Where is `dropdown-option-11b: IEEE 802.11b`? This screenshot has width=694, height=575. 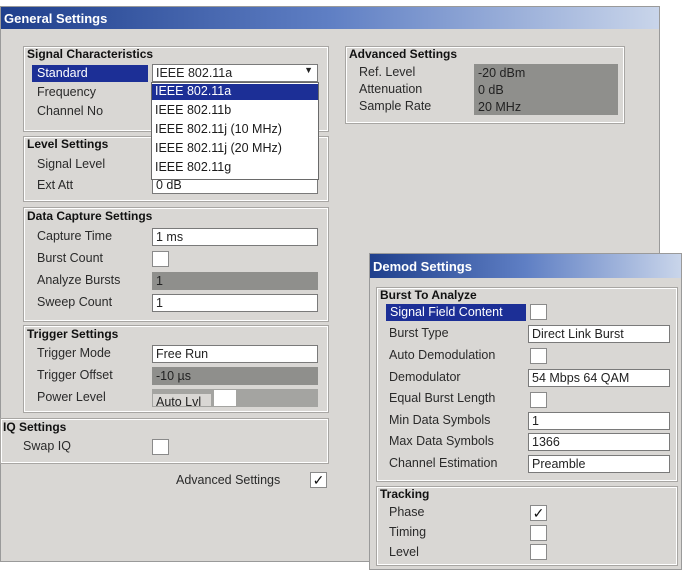
dropdown-option-11b: IEEE 802.11b is located at coordinates (235, 111).